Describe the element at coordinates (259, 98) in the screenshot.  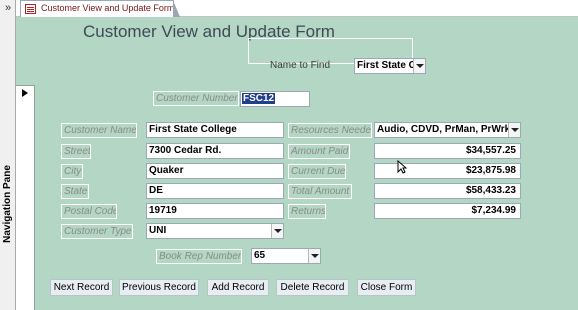
I see `customer-number-value: FSC12` at that location.